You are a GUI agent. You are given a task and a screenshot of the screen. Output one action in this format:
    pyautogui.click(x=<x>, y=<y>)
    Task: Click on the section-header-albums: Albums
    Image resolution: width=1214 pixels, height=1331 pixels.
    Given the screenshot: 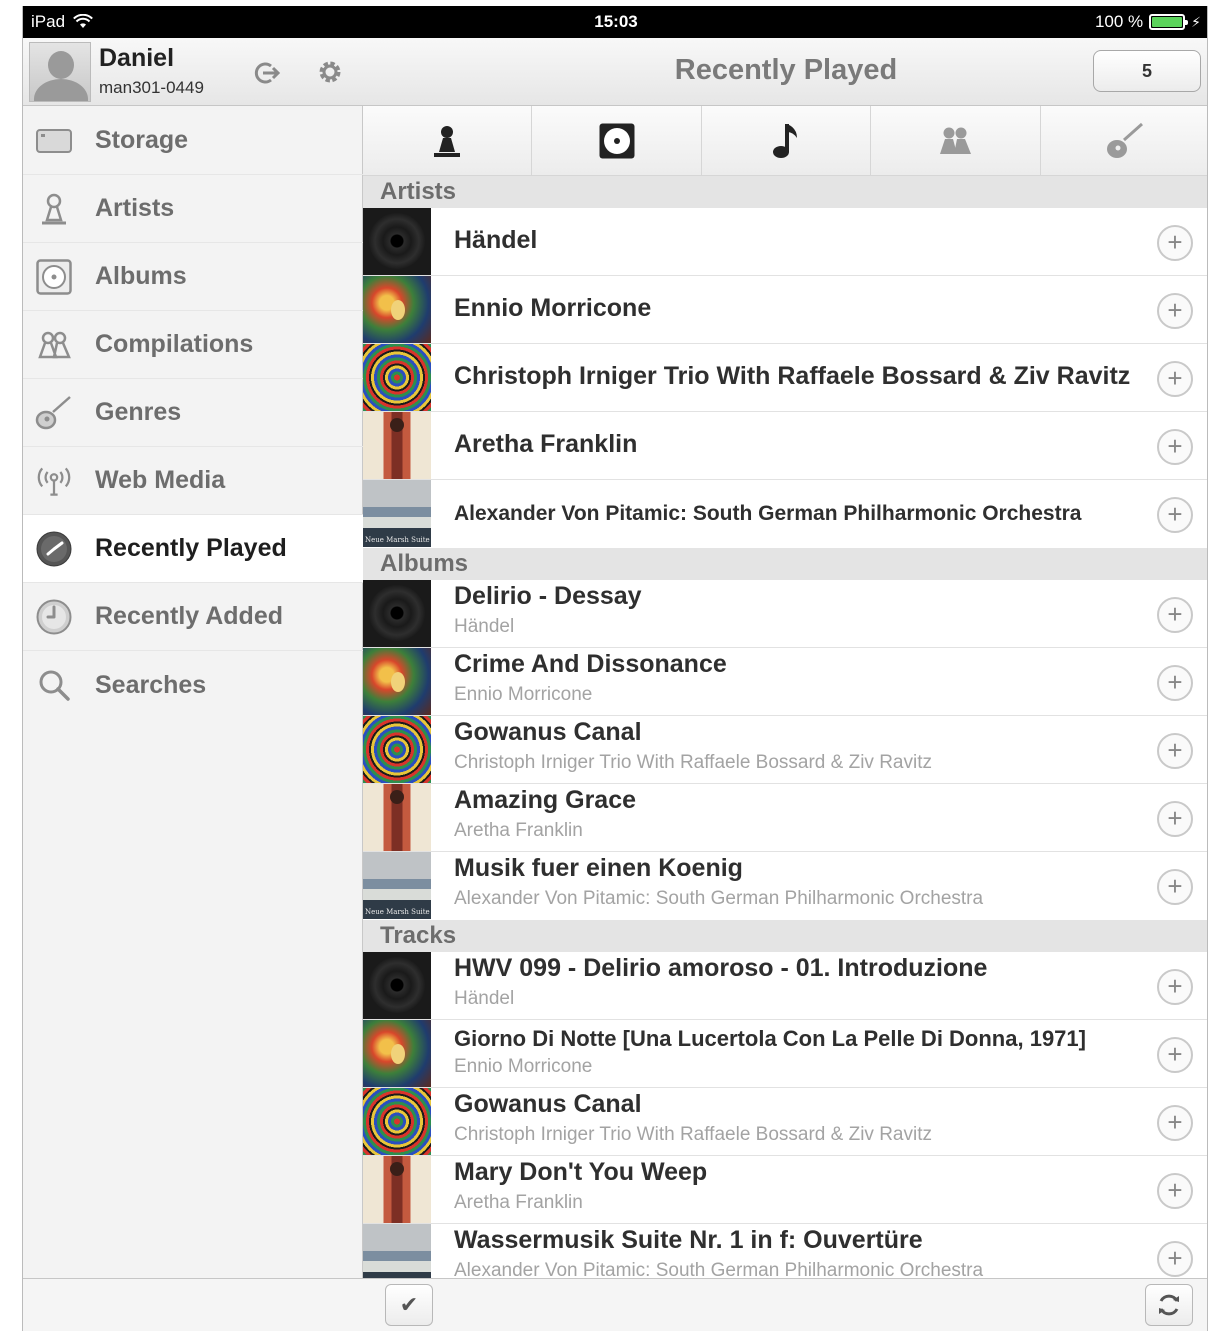 What is the action you would take?
    pyautogui.click(x=785, y=564)
    